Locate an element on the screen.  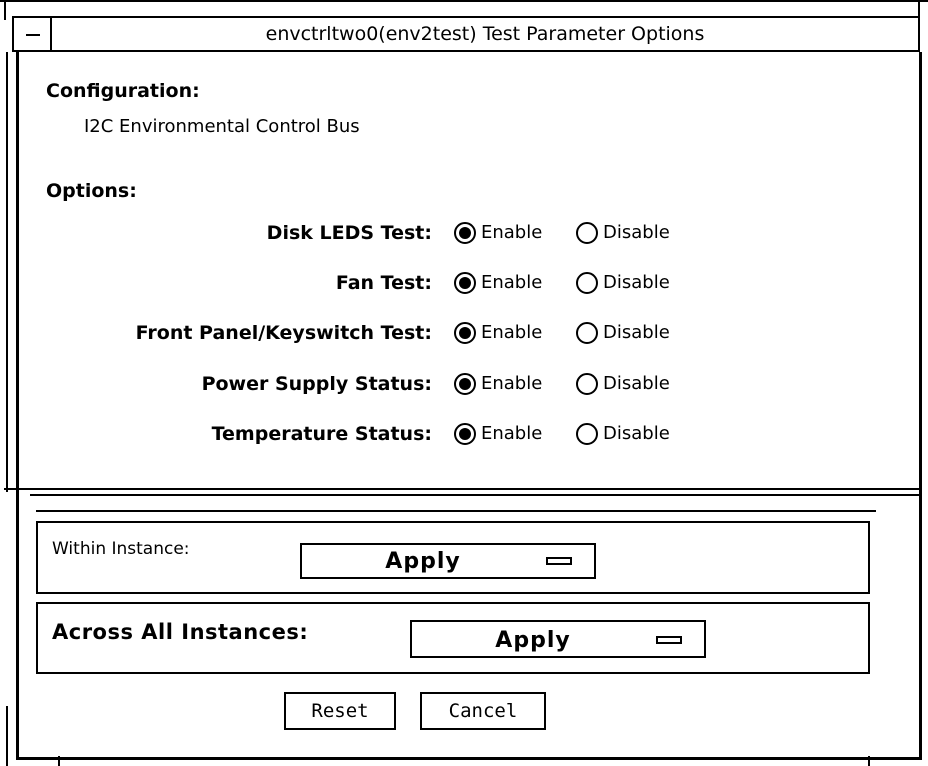
reset-button: Reset is located at coordinates (340, 711).